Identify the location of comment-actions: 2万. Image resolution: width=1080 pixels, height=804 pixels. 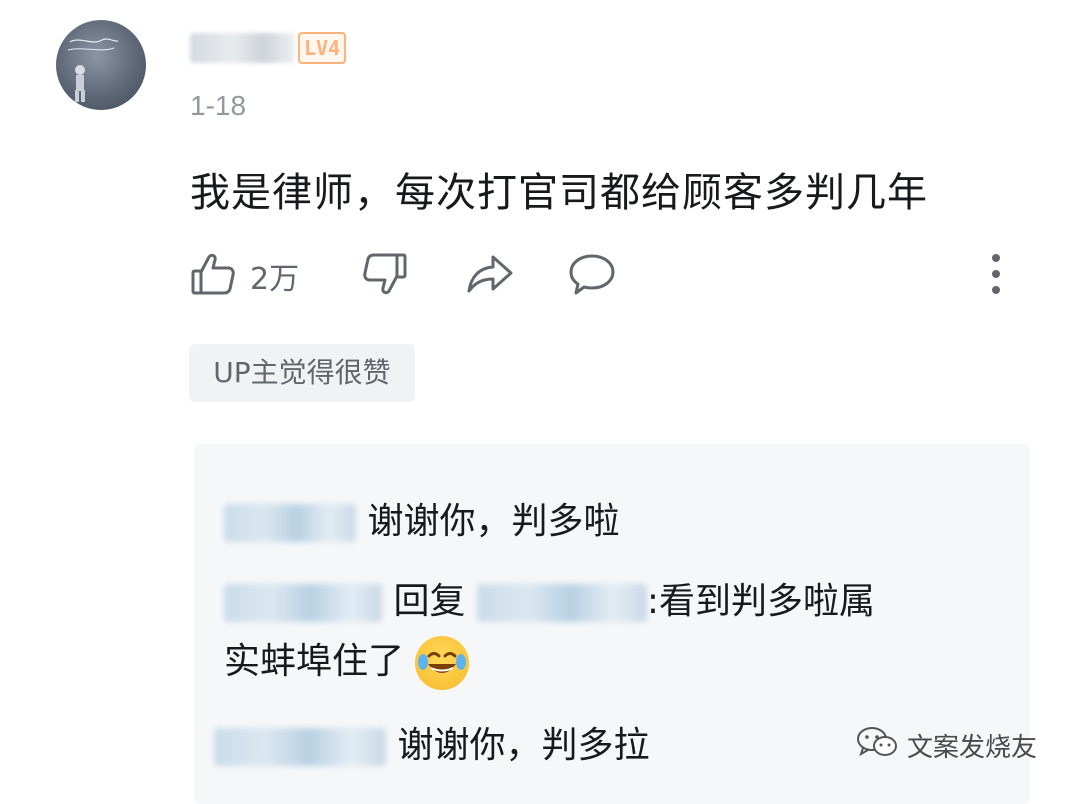
(610, 276).